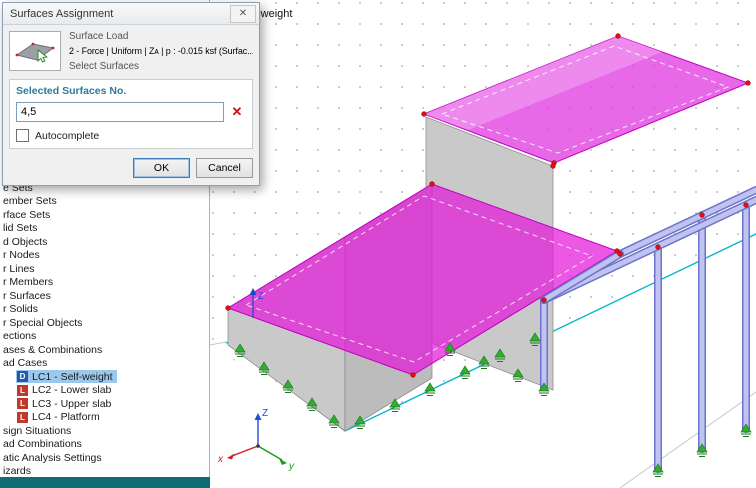  Describe the element at coordinates (105, 350) in the screenshot. I see `sidebar-item-cases-combinations: ases & Combinations` at that location.